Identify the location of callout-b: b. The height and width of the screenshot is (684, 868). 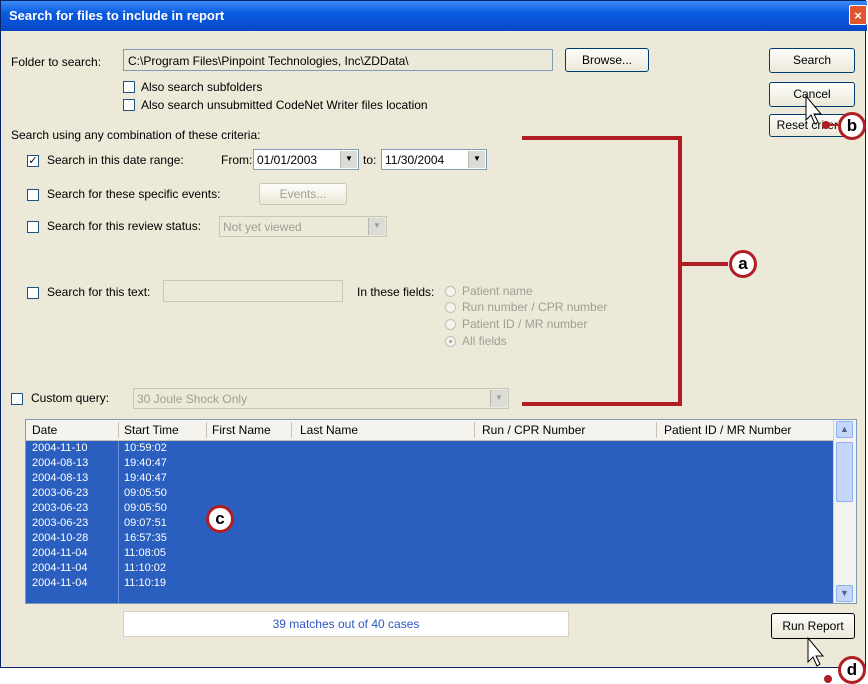
(852, 126).